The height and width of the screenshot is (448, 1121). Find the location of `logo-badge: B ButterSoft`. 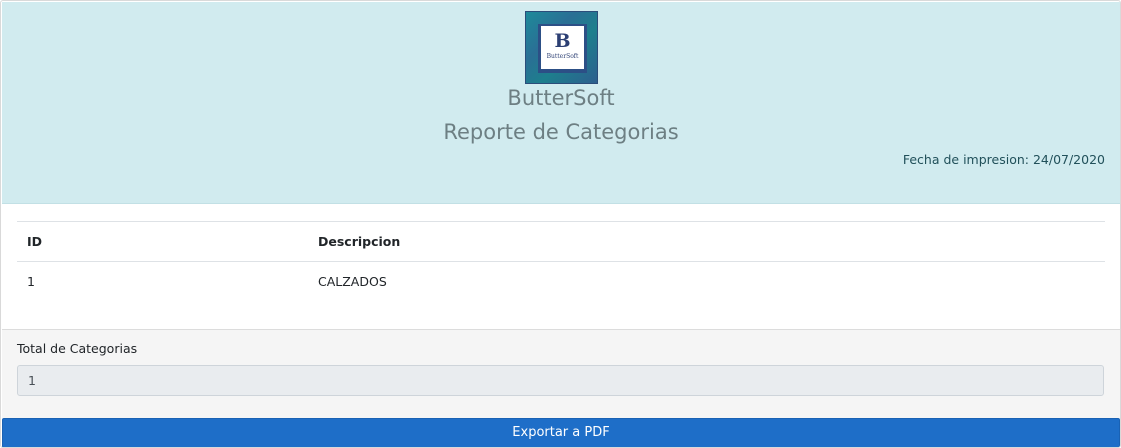

logo-badge: B ButterSoft is located at coordinates (562, 47).